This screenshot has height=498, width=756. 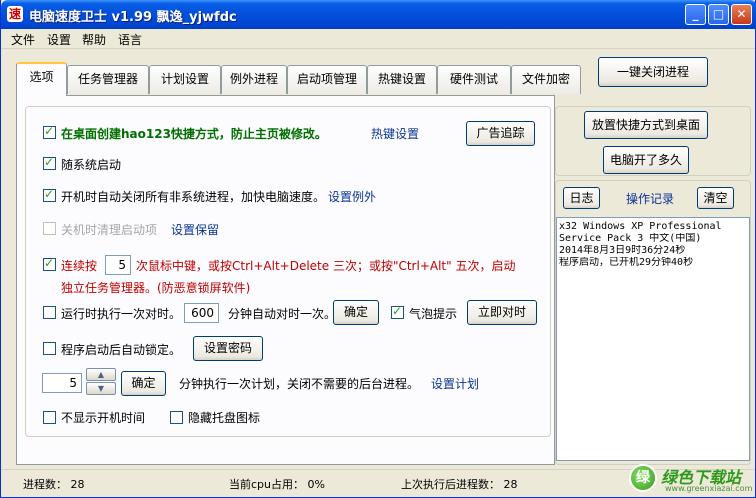 I want to click on spin-down-arrow-icon: ▼, so click(x=101, y=388).